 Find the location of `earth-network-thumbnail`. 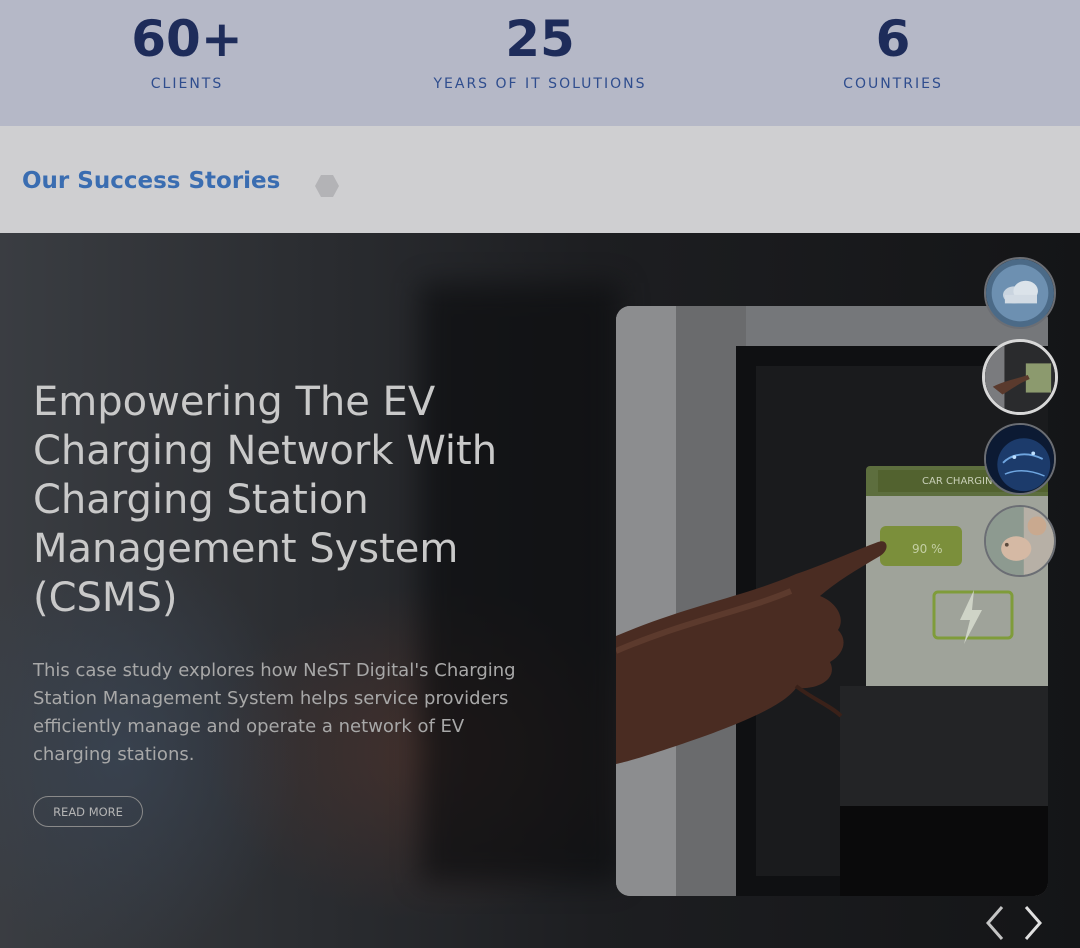

earth-network-thumbnail is located at coordinates (1020, 459).